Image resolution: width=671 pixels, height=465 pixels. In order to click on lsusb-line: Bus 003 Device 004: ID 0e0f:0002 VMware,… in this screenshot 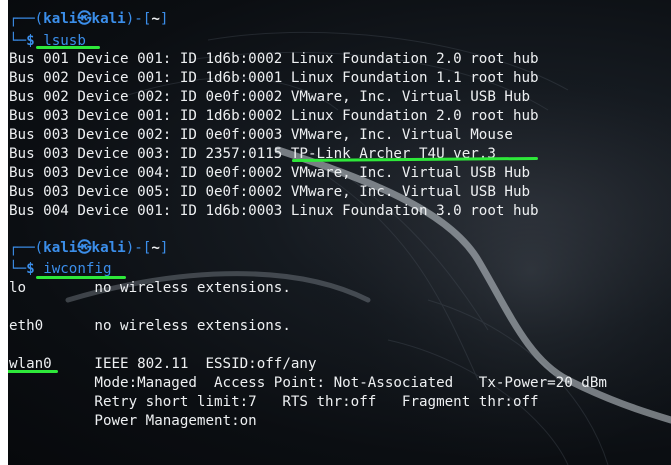, I will do `click(270, 173)`.